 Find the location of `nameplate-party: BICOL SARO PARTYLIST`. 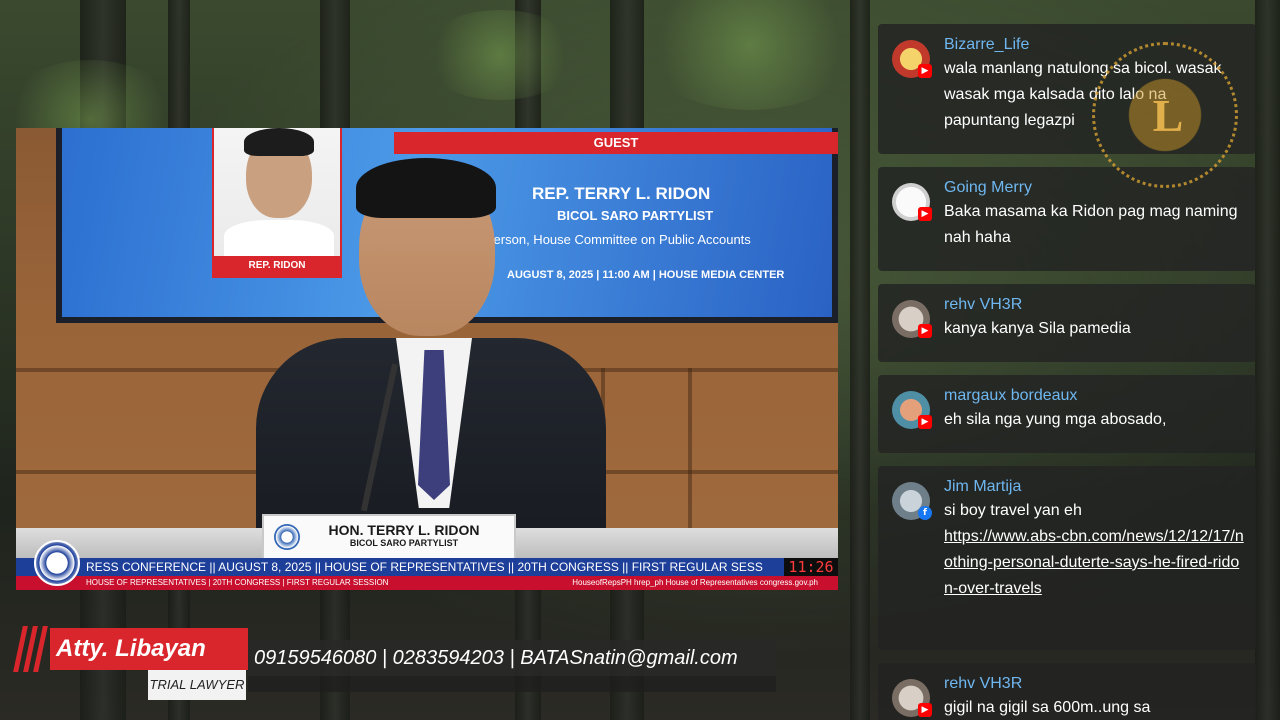

nameplate-party: BICOL SARO PARTYLIST is located at coordinates (404, 543).